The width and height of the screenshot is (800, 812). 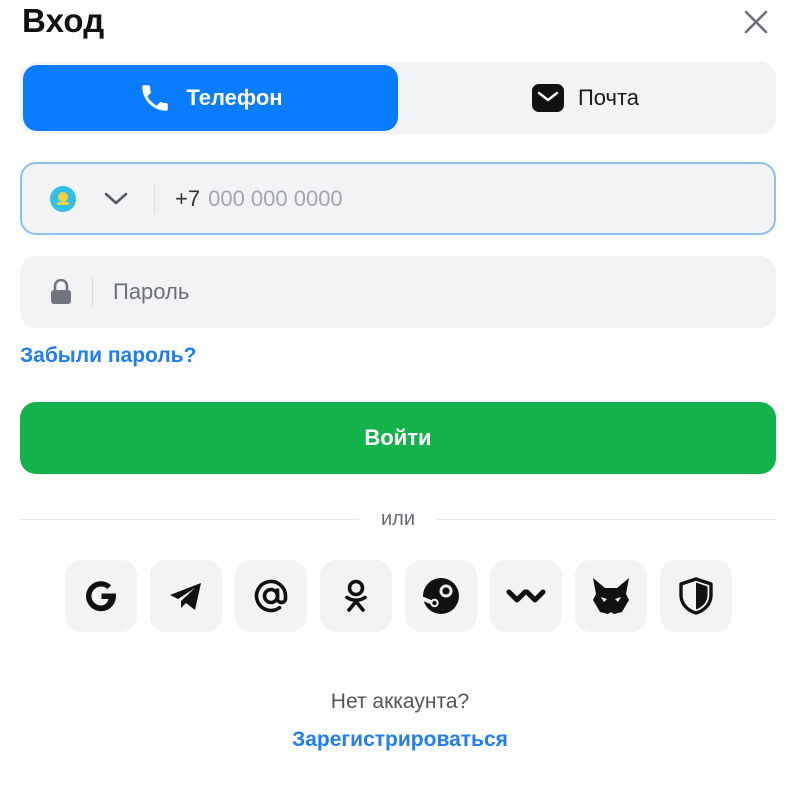 I want to click on lock-icon, so click(x=61, y=292).